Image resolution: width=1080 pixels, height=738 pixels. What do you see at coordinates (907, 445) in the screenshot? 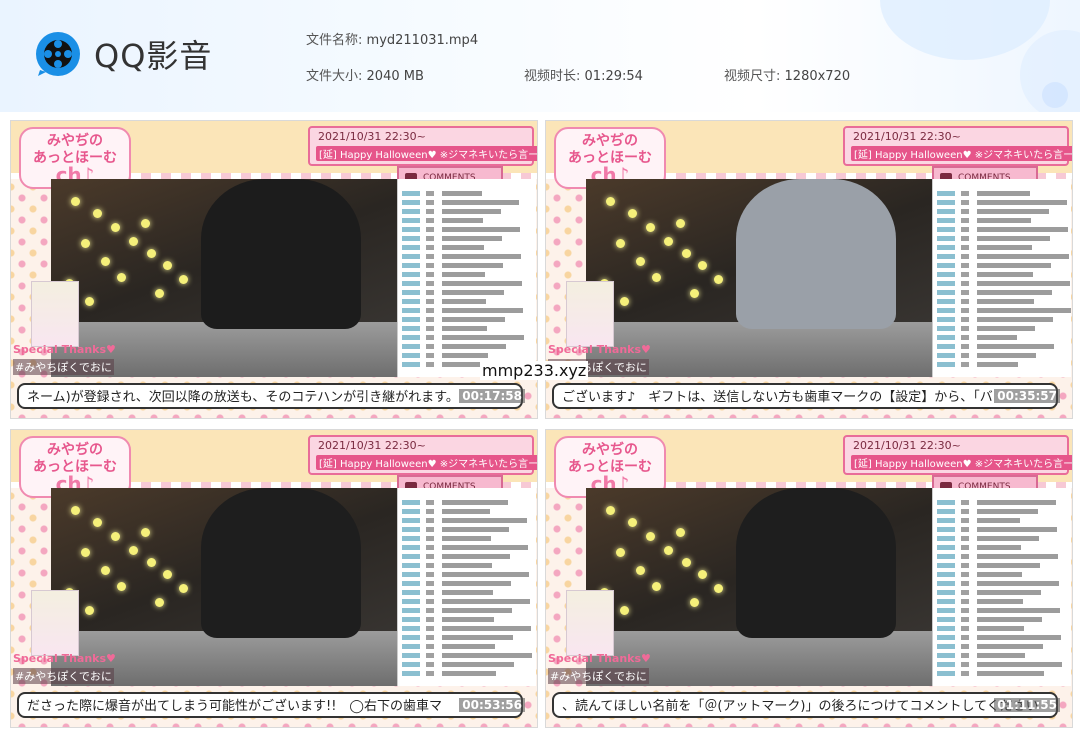
I see `stream-date: 2021/10/31 22:30~` at bounding box center [907, 445].